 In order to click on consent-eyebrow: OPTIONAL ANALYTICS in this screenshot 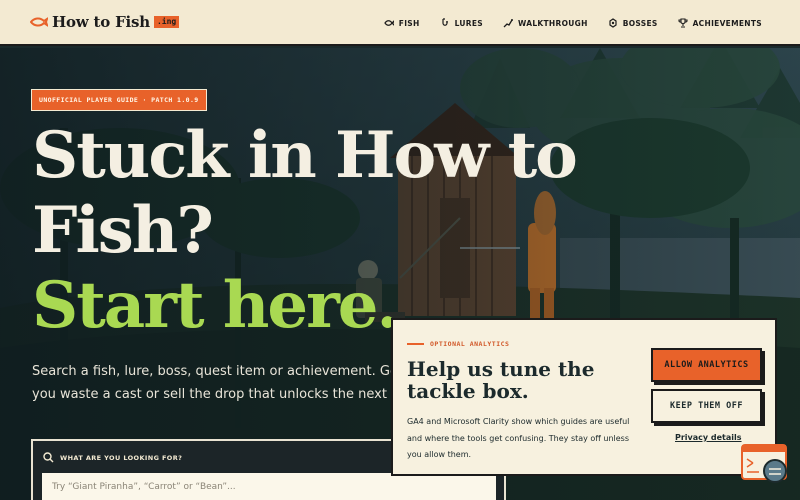, I will do `click(458, 344)`.